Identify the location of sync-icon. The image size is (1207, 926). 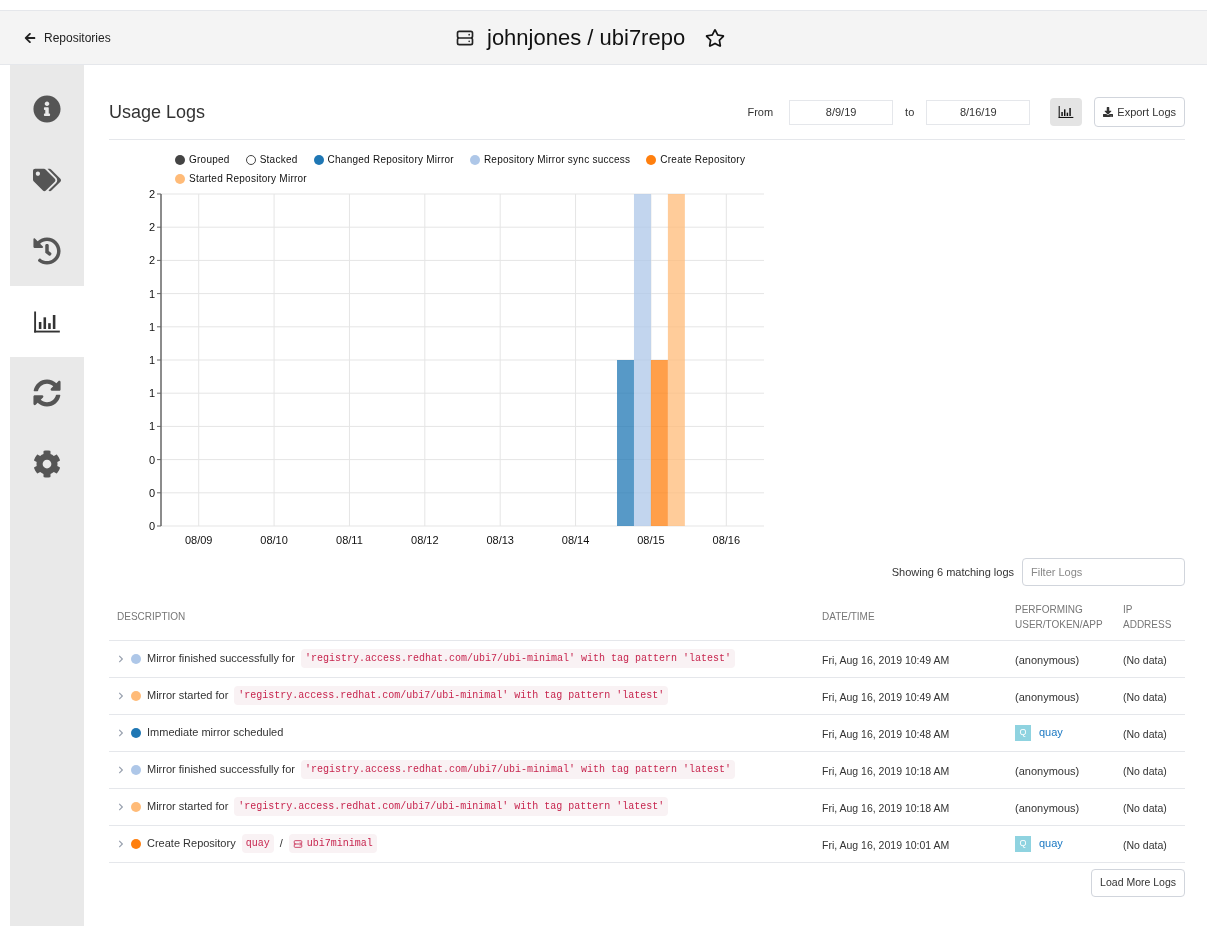
(47, 392).